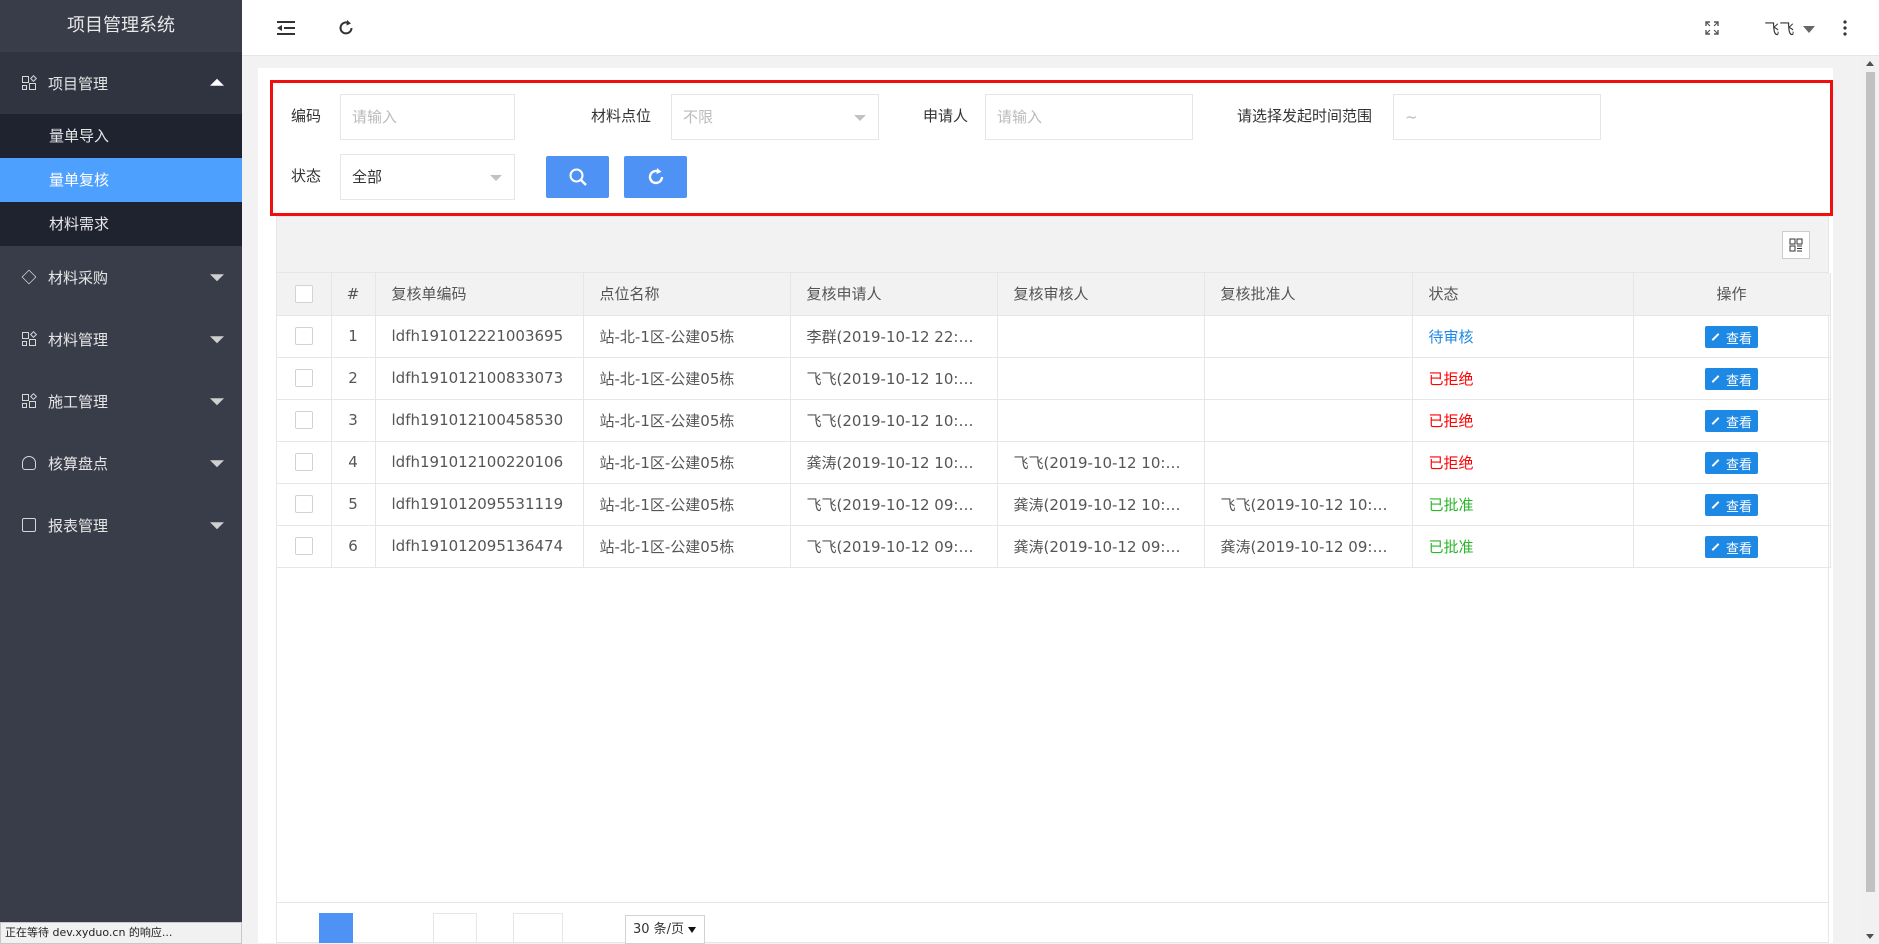 The width and height of the screenshot is (1879, 944). I want to click on reset-button, so click(655, 177).